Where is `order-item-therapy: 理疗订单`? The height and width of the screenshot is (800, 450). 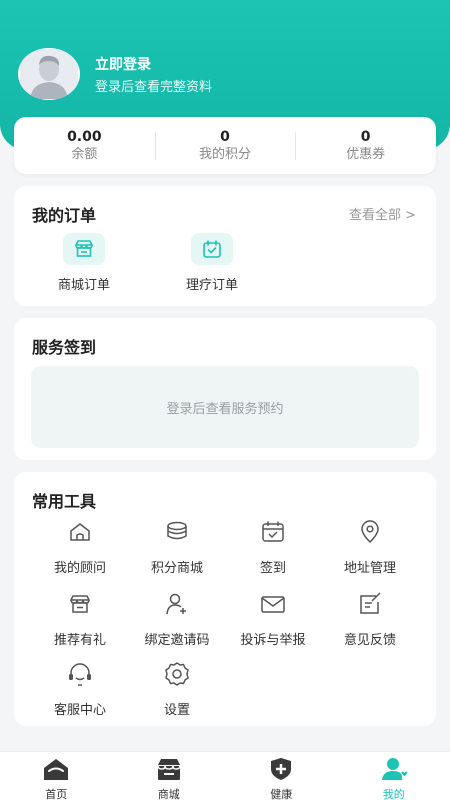
order-item-therapy: 理疗订单 is located at coordinates (212, 263).